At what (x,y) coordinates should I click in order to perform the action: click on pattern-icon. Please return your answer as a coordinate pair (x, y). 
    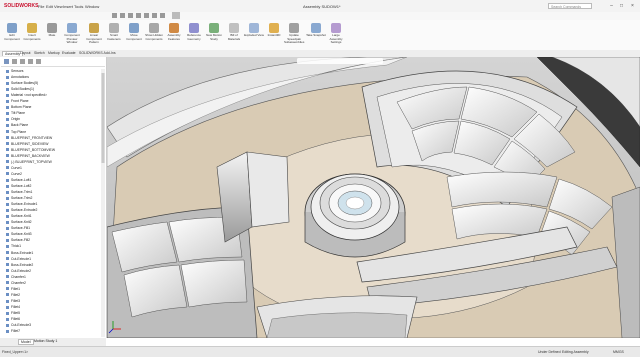
    Looking at the image, I should click on (94, 28).